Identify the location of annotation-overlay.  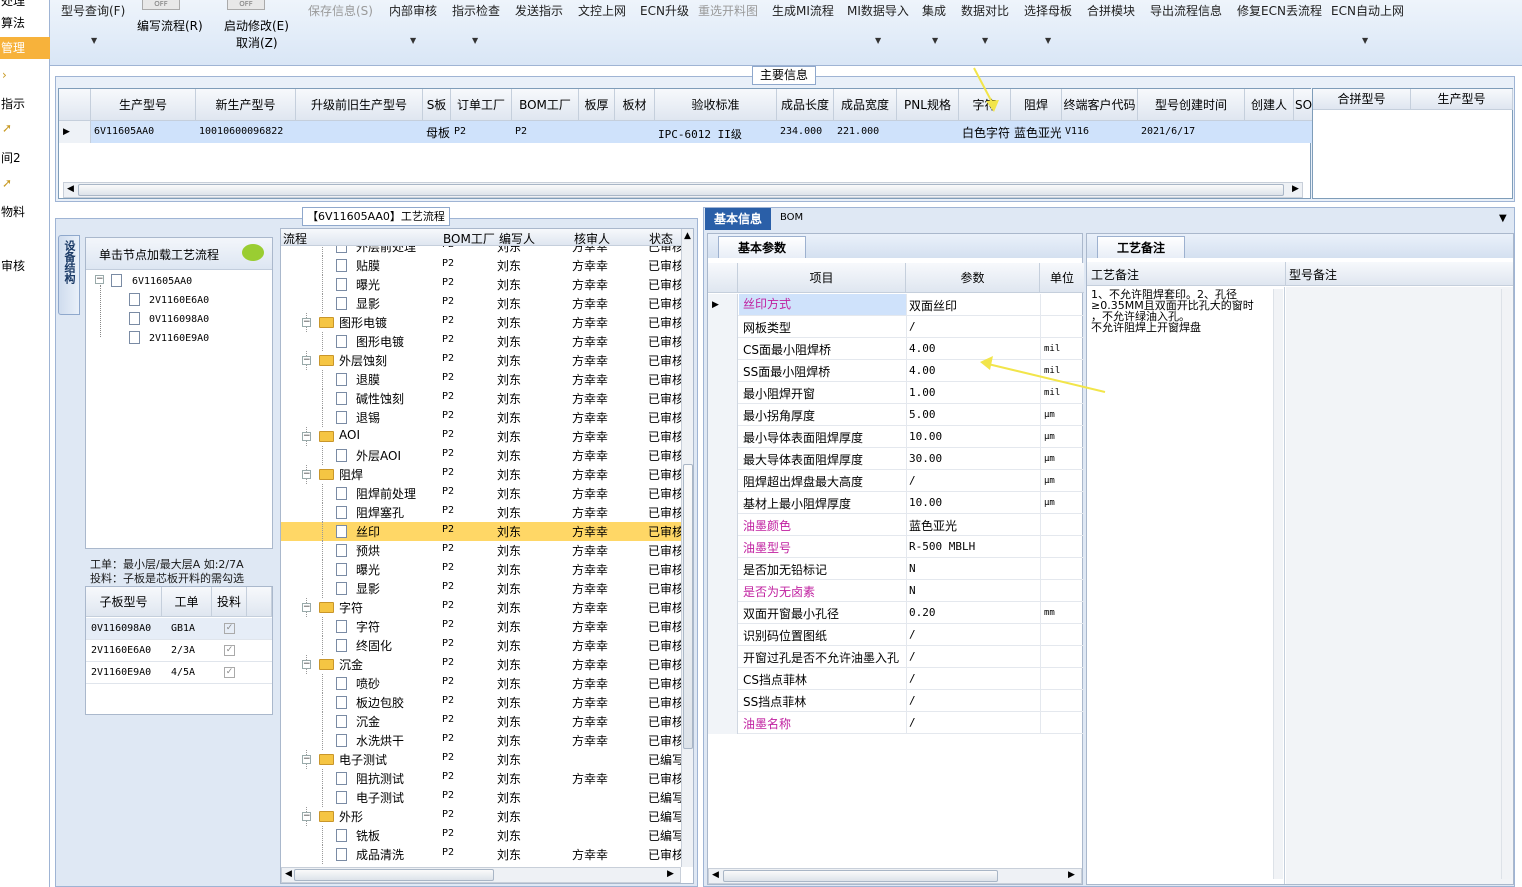
(1039, 230).